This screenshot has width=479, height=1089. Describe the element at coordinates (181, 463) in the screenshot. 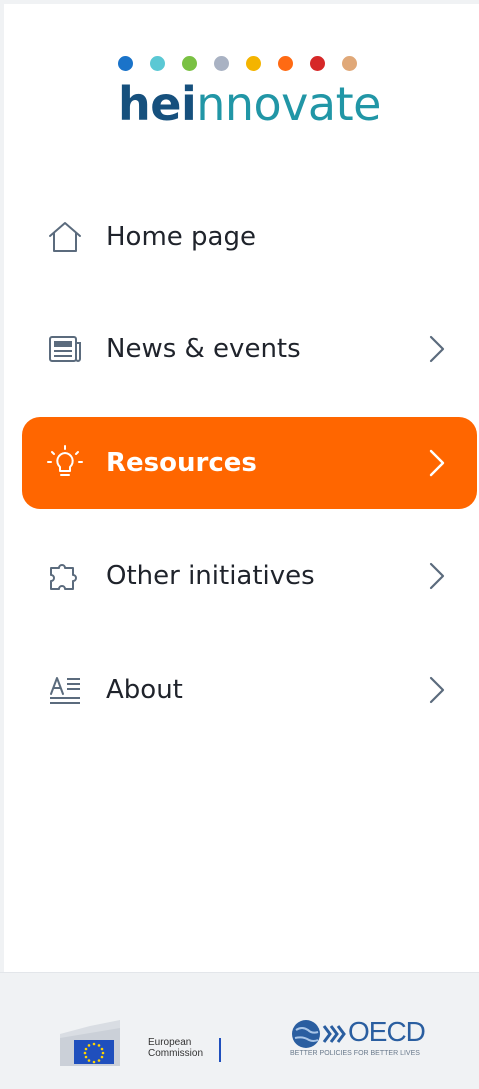

I see `nav-item-label: Resources` at that location.